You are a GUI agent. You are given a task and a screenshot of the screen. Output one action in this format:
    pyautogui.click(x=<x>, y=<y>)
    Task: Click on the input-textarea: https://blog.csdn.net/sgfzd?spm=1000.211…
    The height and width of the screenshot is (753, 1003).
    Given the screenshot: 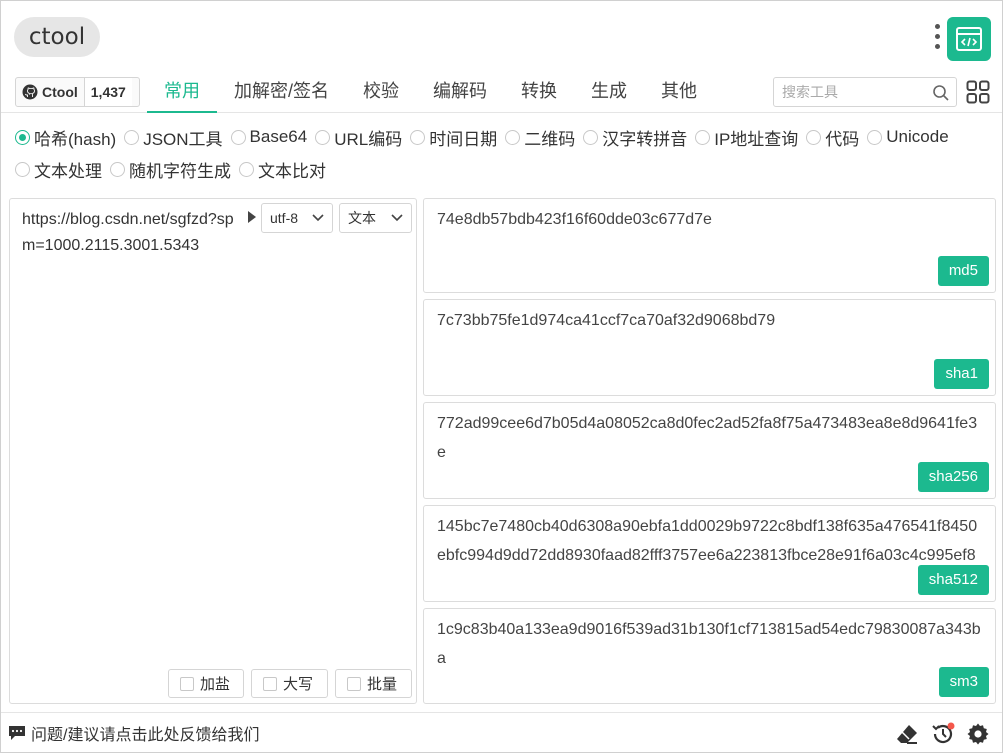 What is the action you would take?
    pyautogui.click(x=132, y=233)
    